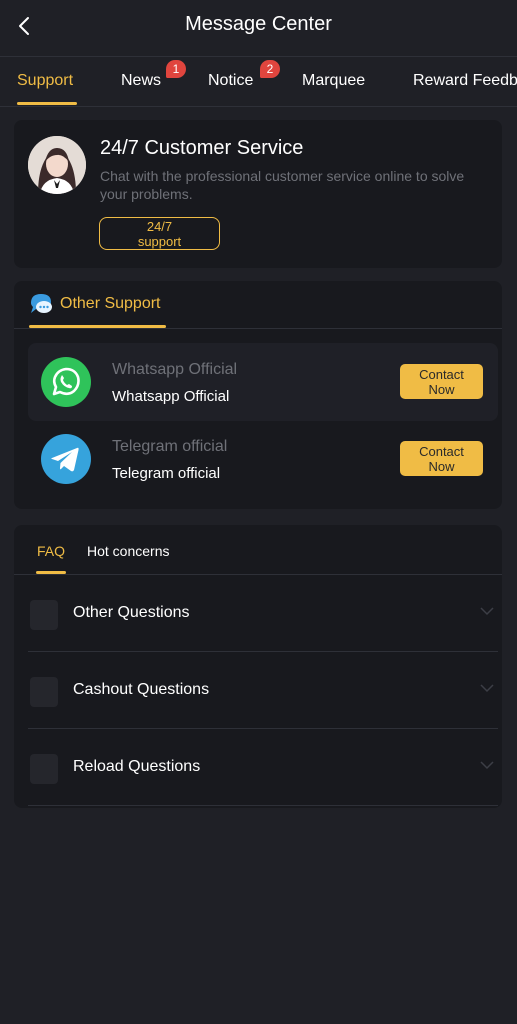  I want to click on support-button: 24/7 support, so click(159, 233).